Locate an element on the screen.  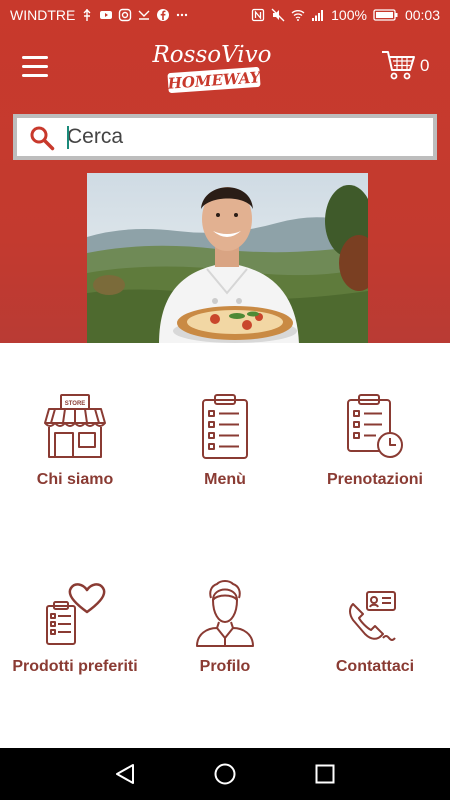
text-cursor is located at coordinates (68, 137).